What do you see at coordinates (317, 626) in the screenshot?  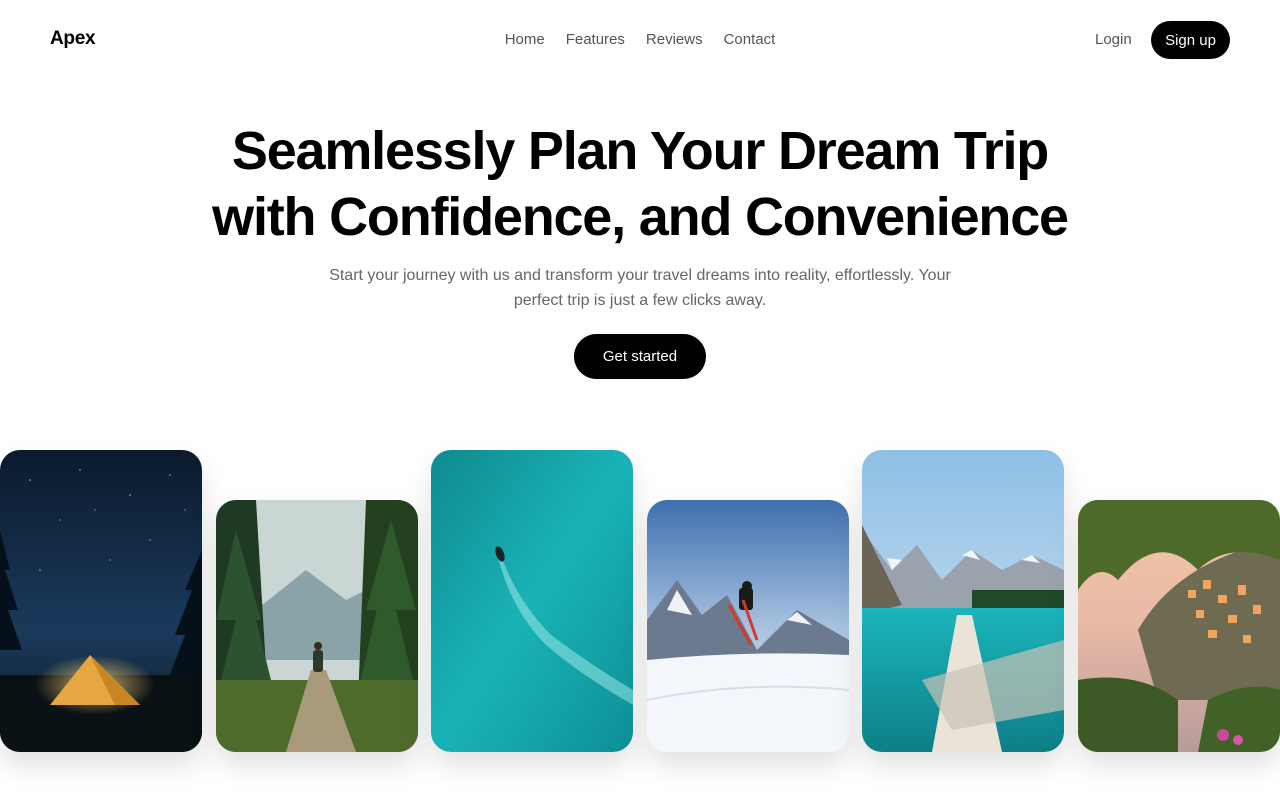 I see `gallery-image-forest-hiking` at bounding box center [317, 626].